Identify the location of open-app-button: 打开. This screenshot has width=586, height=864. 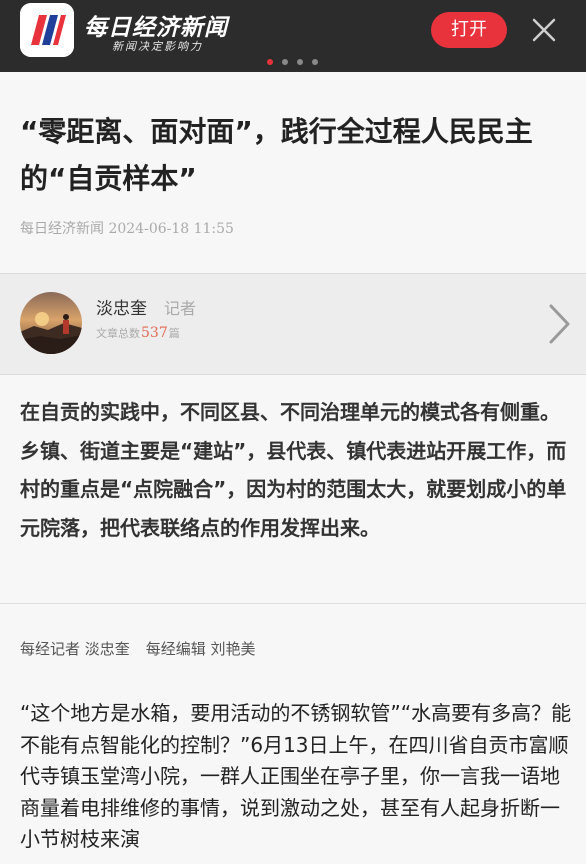
(469, 30).